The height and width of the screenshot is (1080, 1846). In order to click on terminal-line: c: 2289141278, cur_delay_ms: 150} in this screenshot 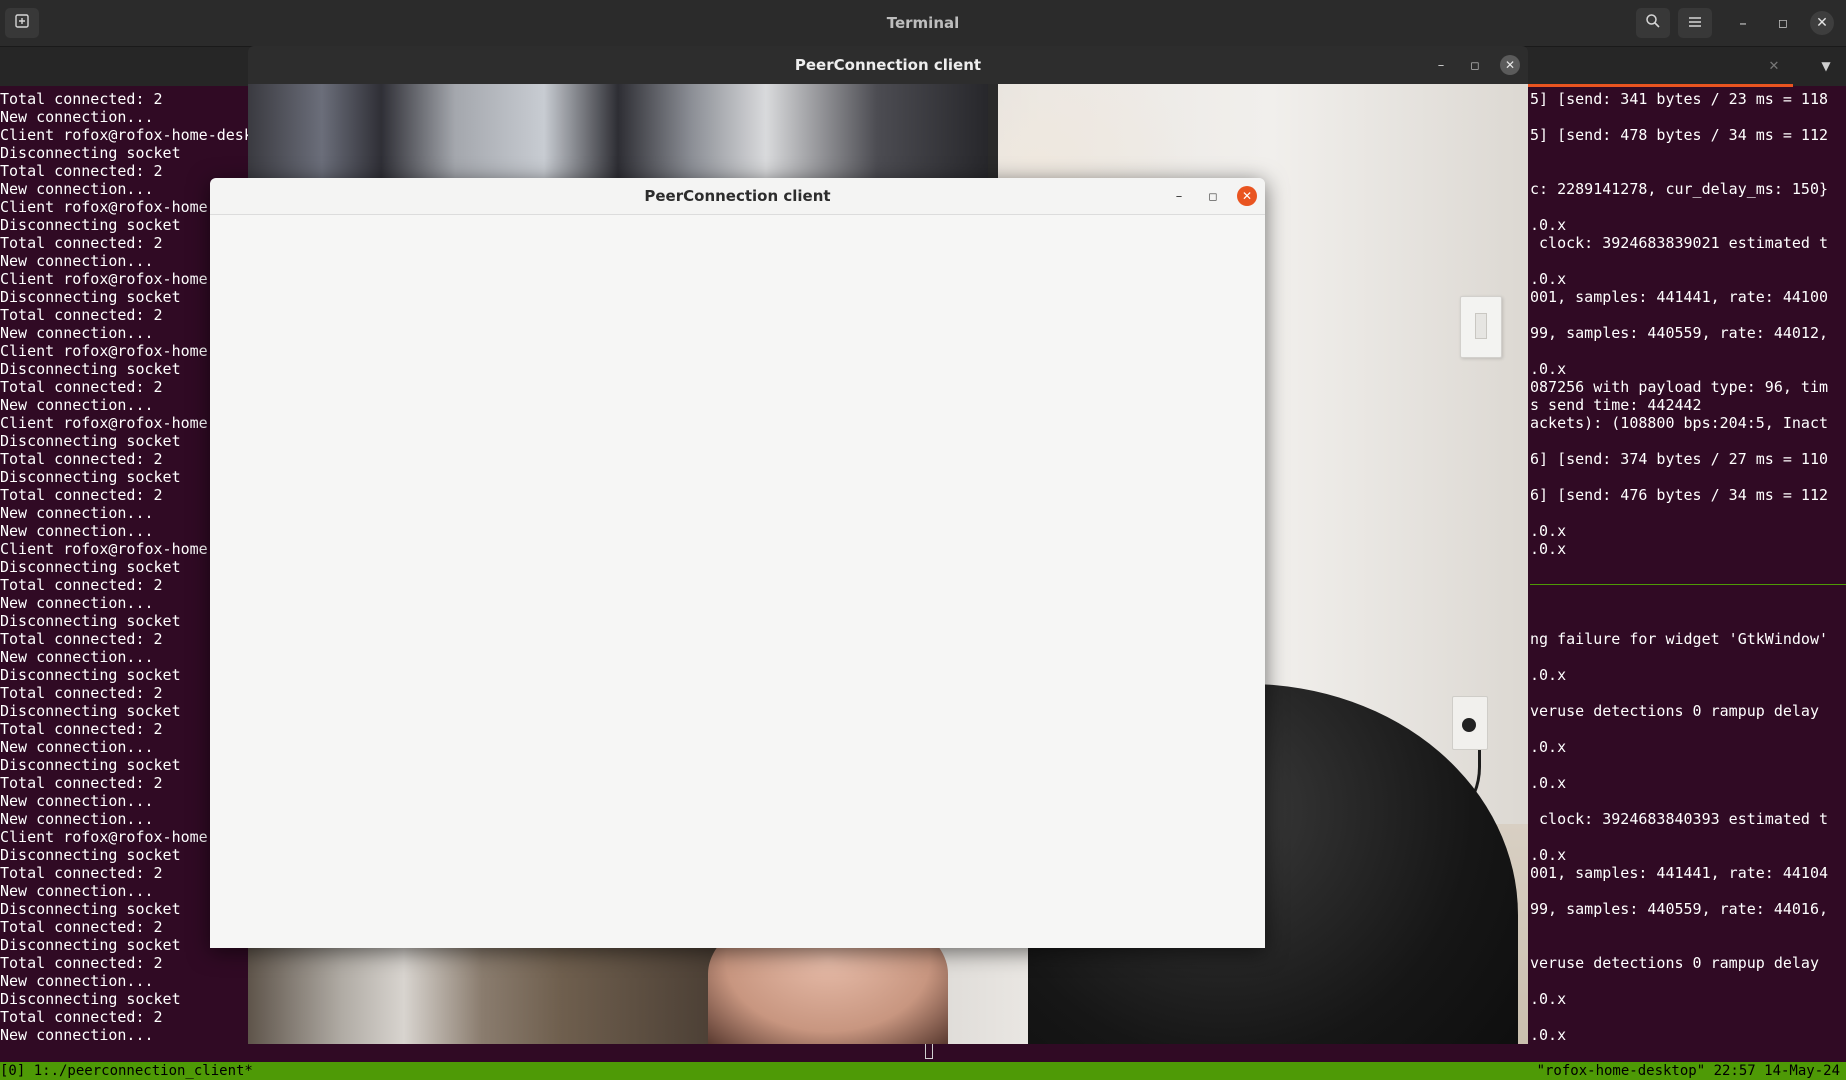, I will do `click(1679, 189)`.